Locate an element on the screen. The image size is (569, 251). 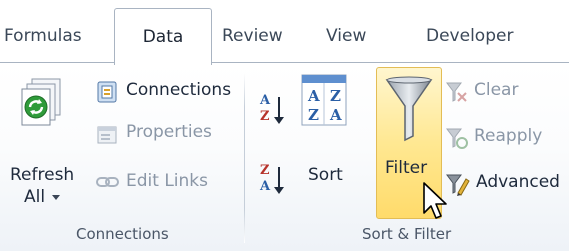
sort-desc-icon-top: Z is located at coordinates (265, 170).